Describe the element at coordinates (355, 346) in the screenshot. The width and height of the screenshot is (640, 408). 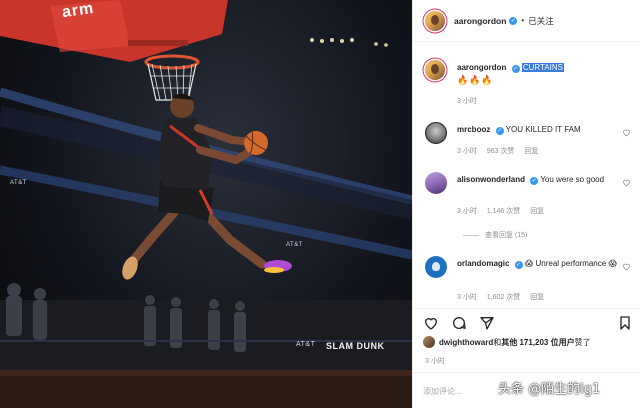
I see `slam-dunk-sign: SLAM DUNK` at that location.